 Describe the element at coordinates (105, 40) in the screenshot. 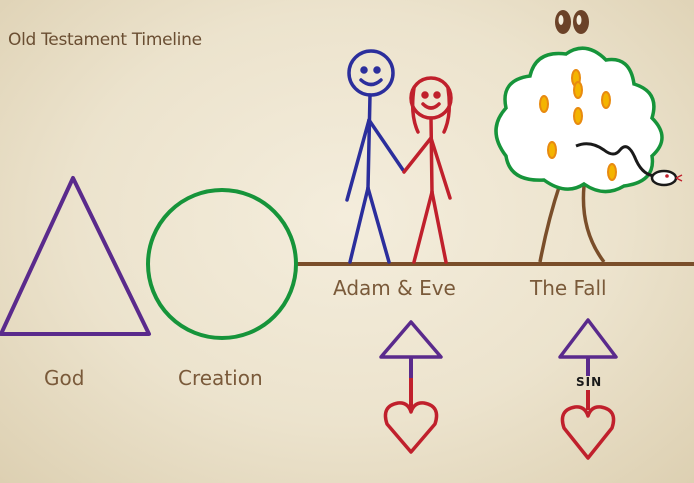

I see `slide-title: Old Testament Timeline` at that location.